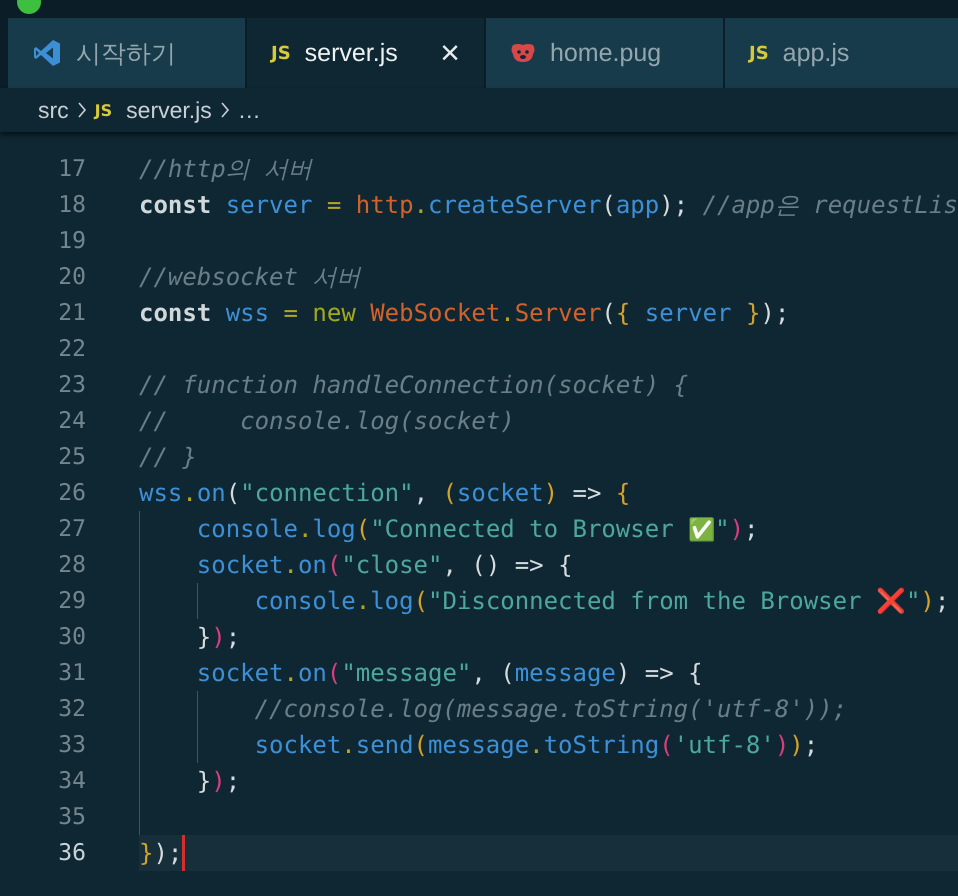  Describe the element at coordinates (551, 709) in the screenshot. I see `code-line: //console.log(message.toString('utf-8'));` at that location.